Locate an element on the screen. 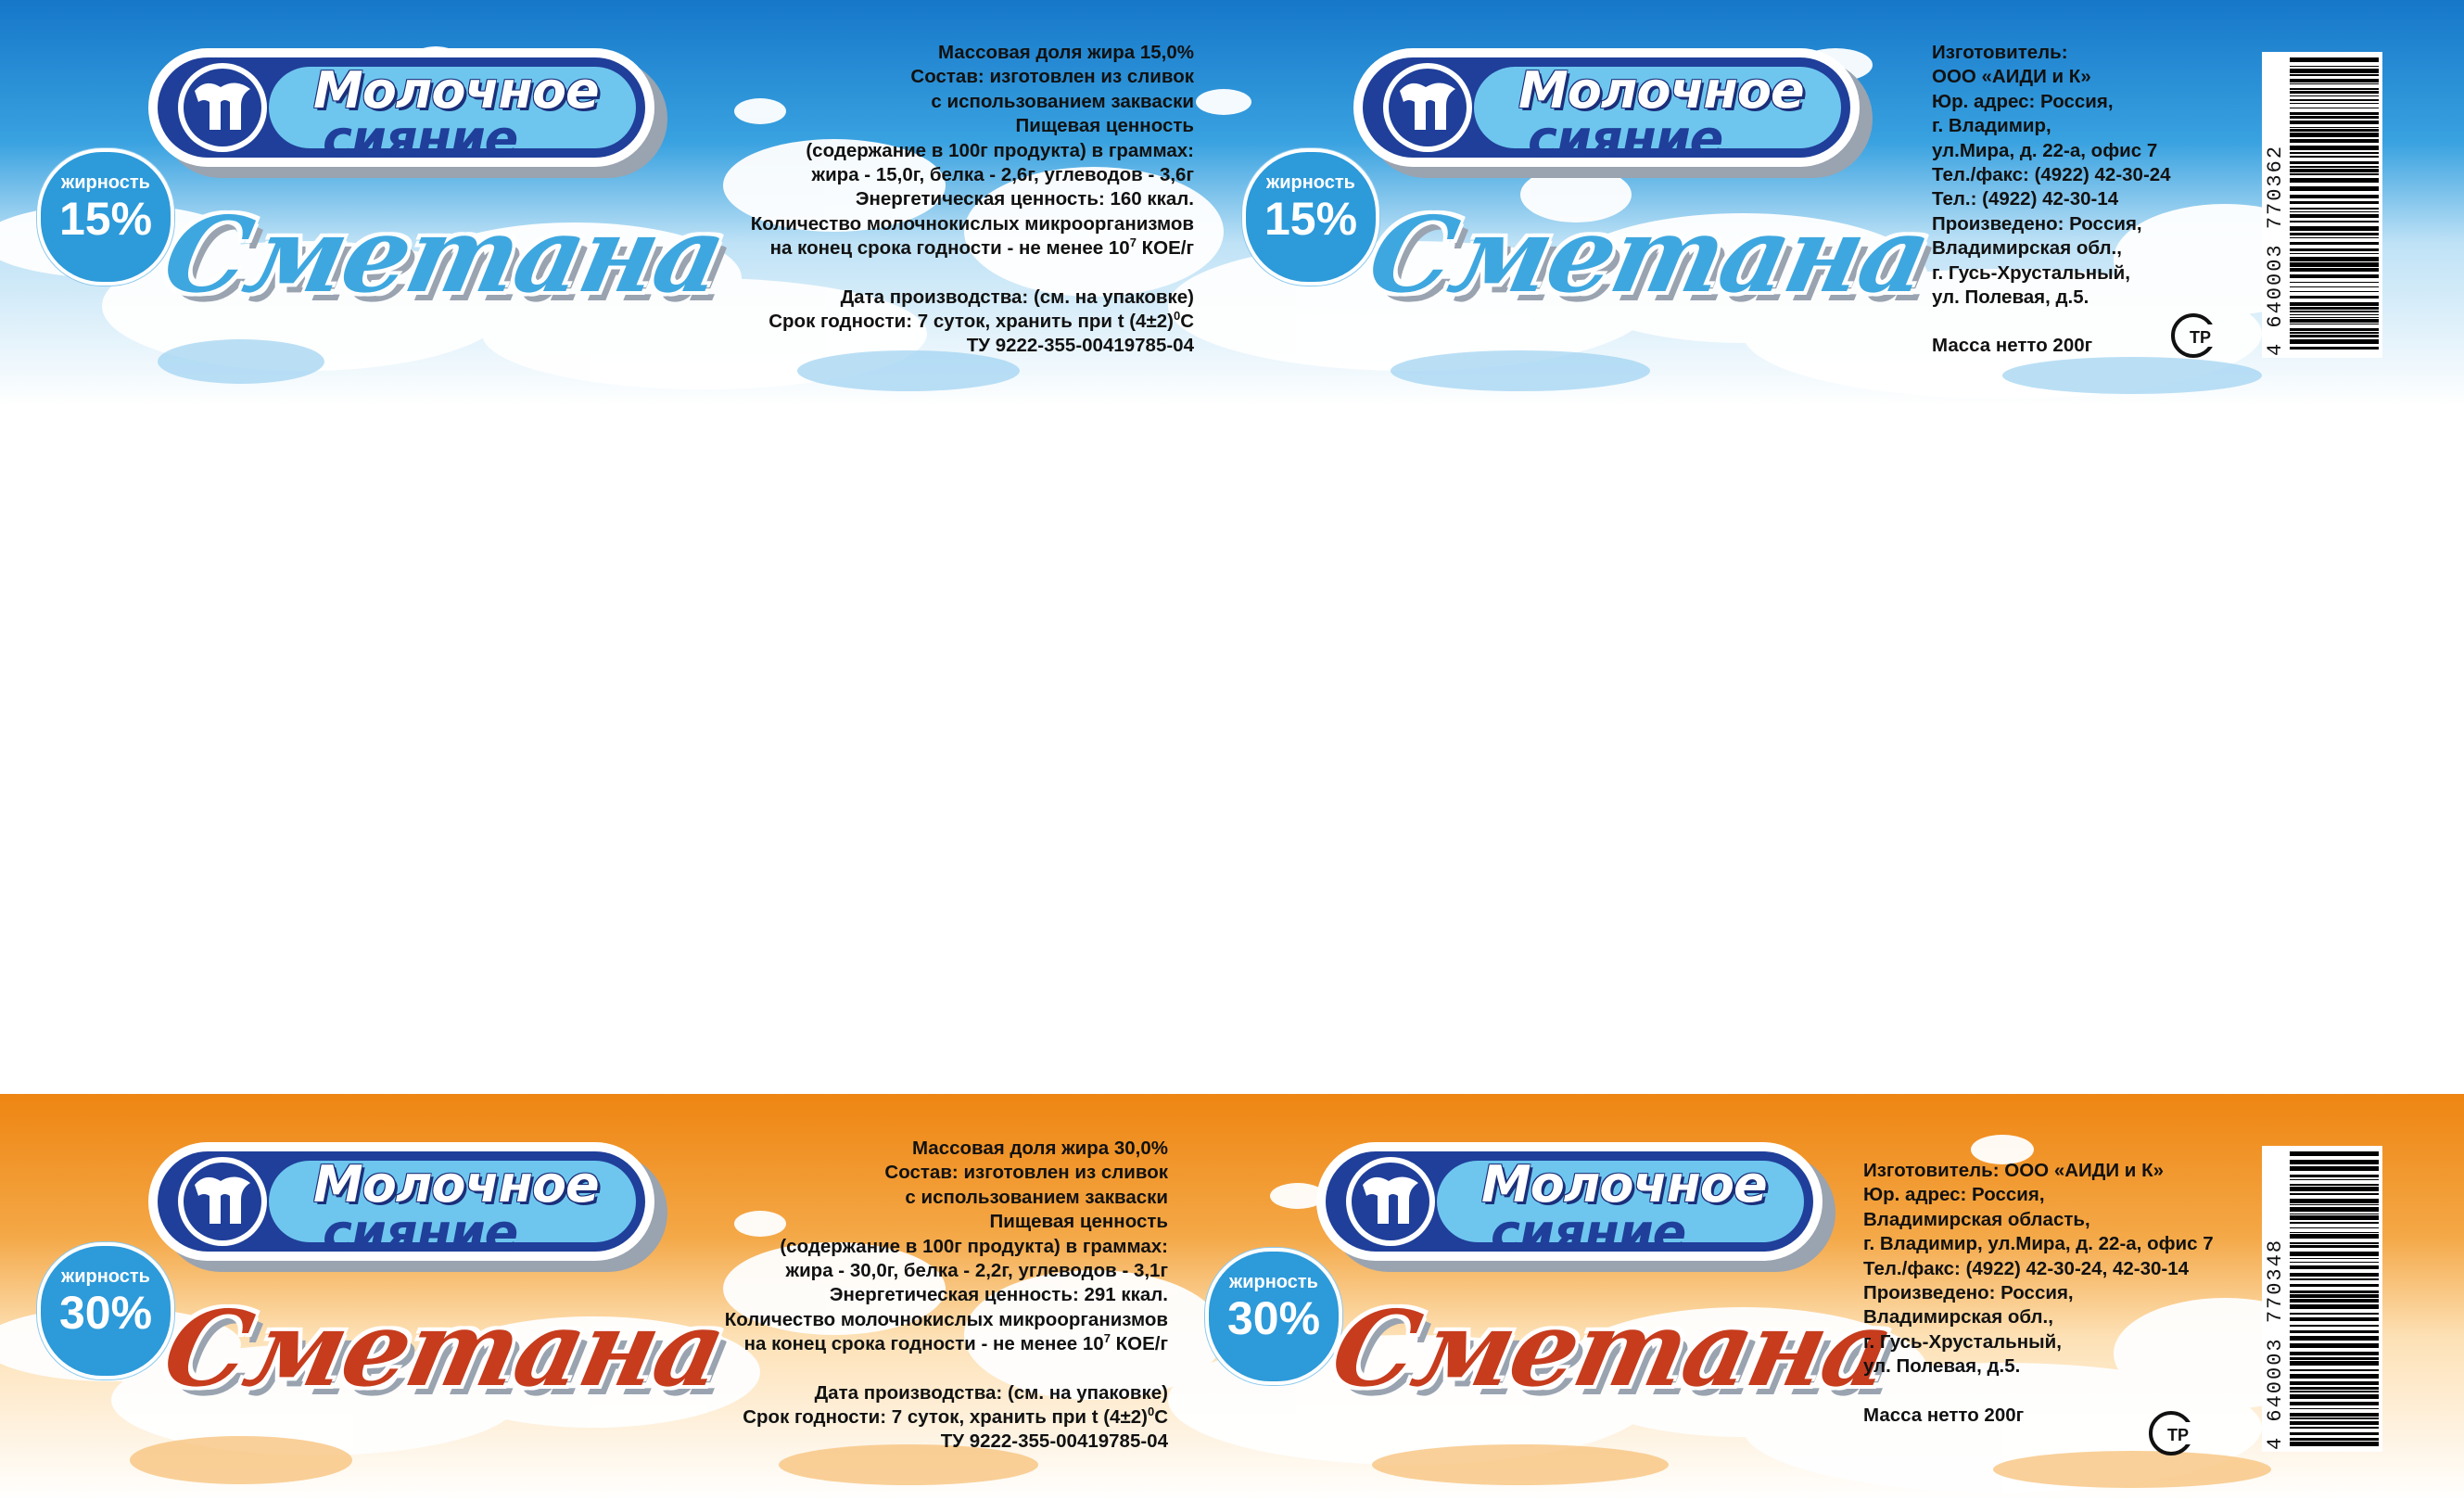  microbes-text: на конец срока годности - не менее 10 is located at coordinates (949, 249).